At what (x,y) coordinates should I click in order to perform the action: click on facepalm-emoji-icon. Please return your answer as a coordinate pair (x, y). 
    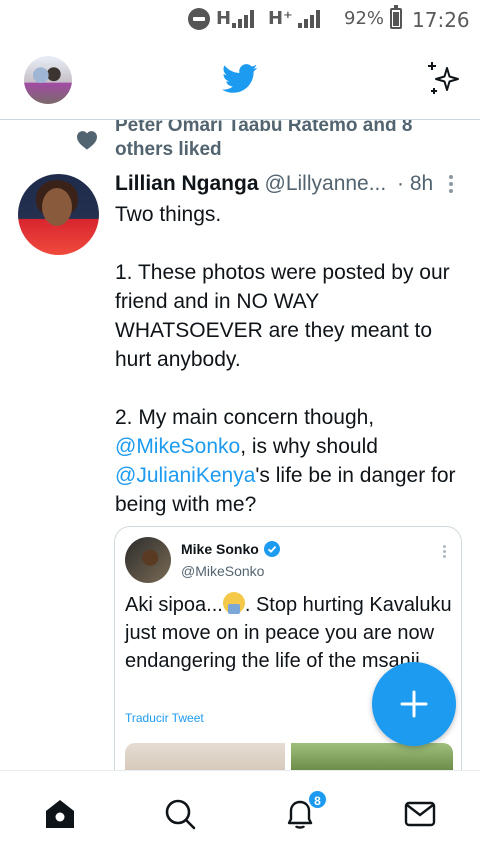
    Looking at the image, I should click on (233, 603).